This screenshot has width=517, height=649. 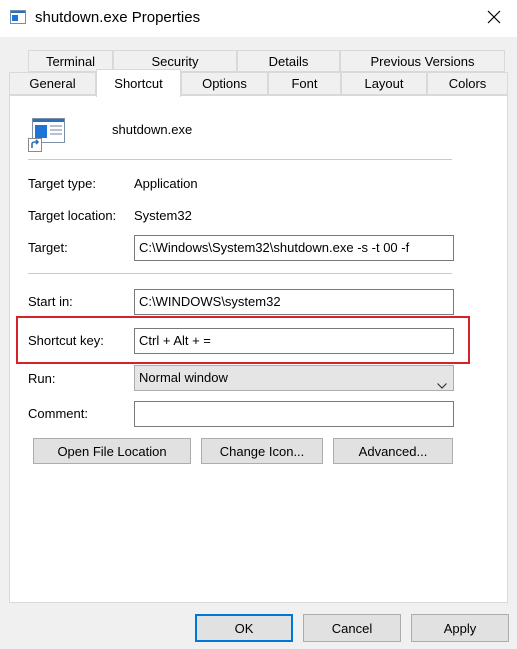 What do you see at coordinates (48, 247) in the screenshot?
I see `target-label: Target:` at bounding box center [48, 247].